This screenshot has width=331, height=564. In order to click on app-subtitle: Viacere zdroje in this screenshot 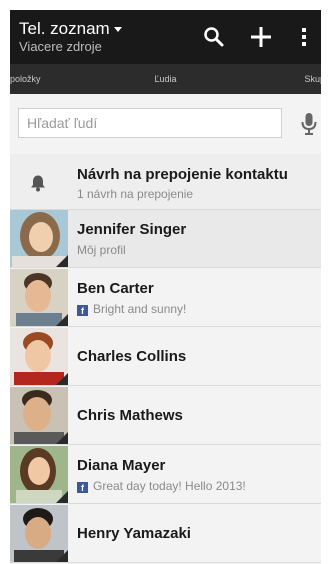, I will do `click(60, 46)`.